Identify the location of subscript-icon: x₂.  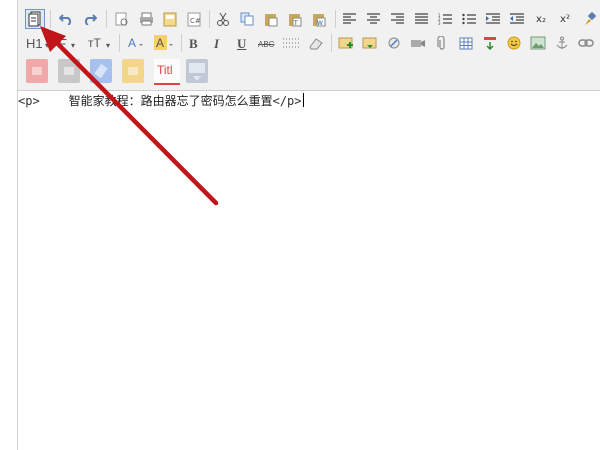
(541, 19).